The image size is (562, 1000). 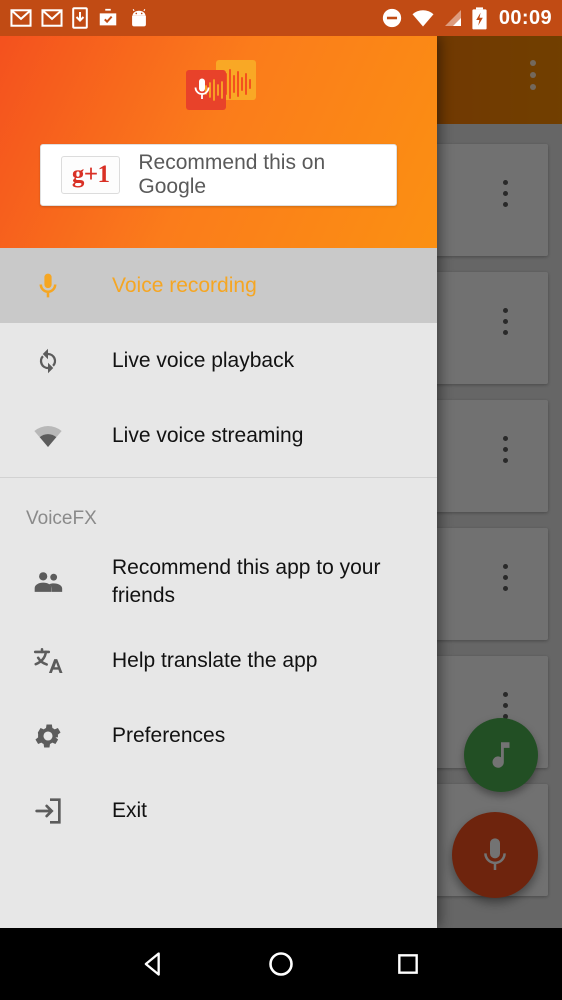 What do you see at coordinates (525, 17) in the screenshot?
I see `status-clock: 00:09` at bounding box center [525, 17].